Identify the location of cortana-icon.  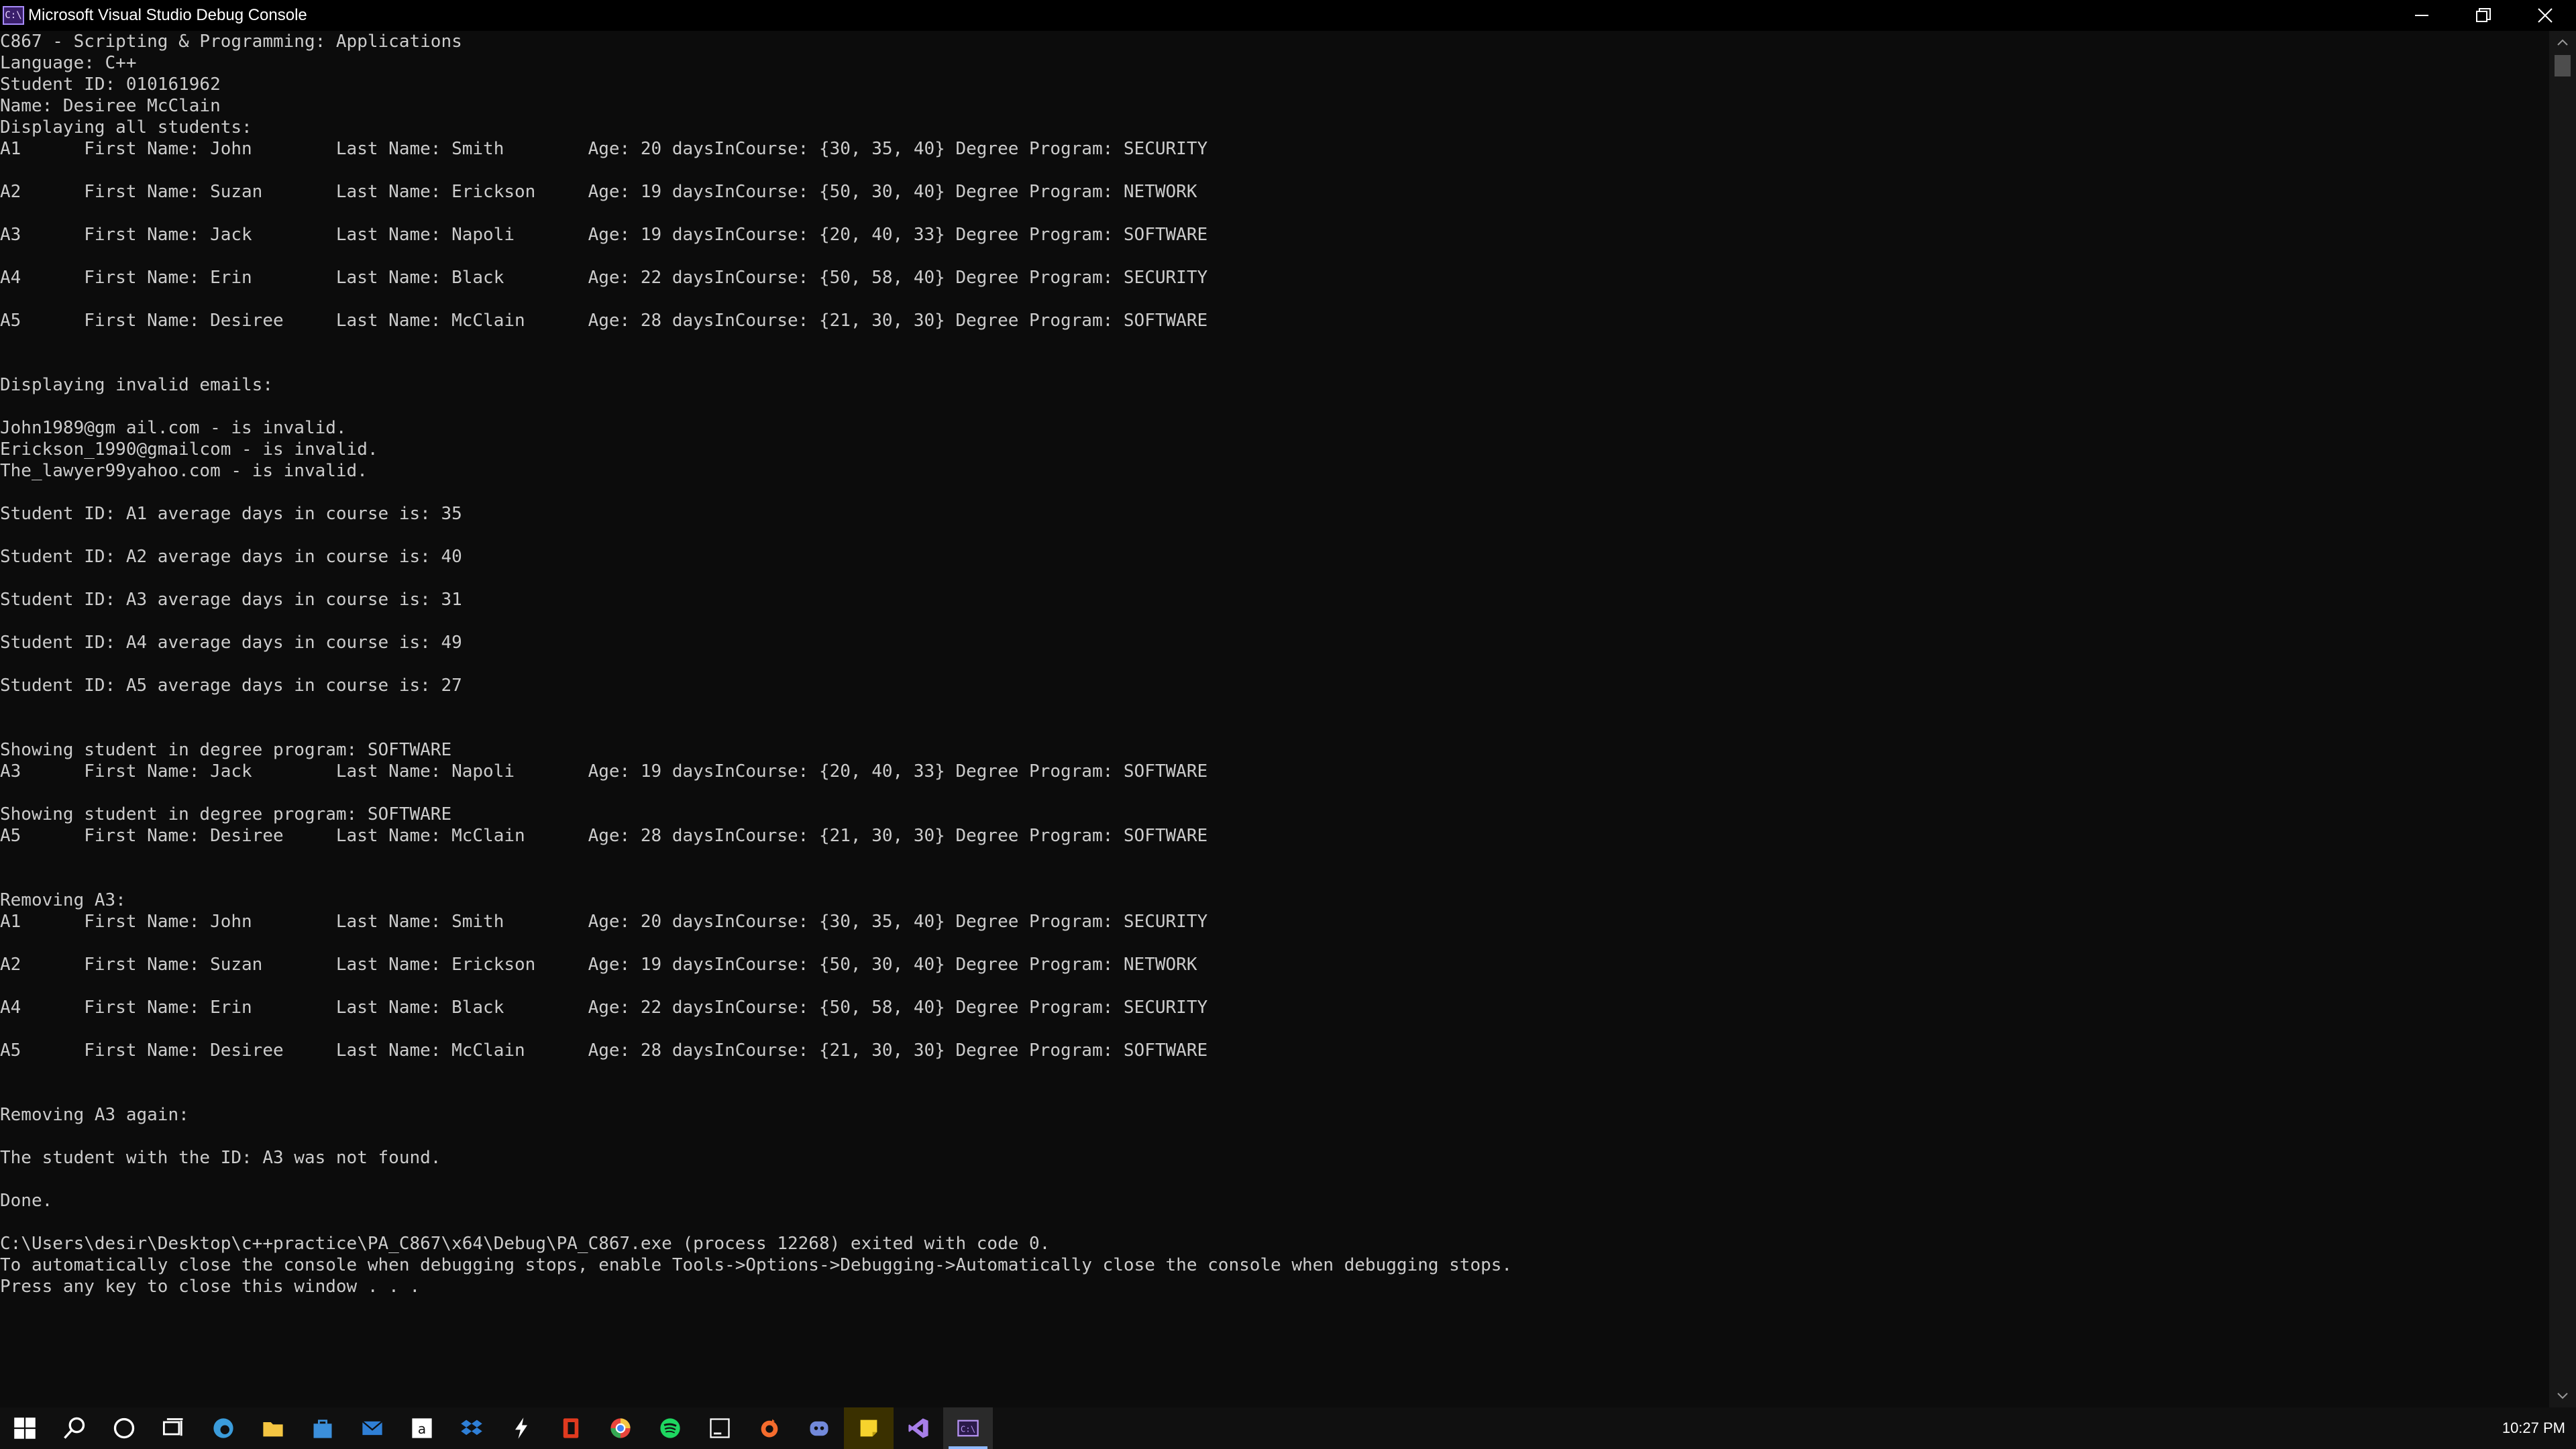
(124, 1428).